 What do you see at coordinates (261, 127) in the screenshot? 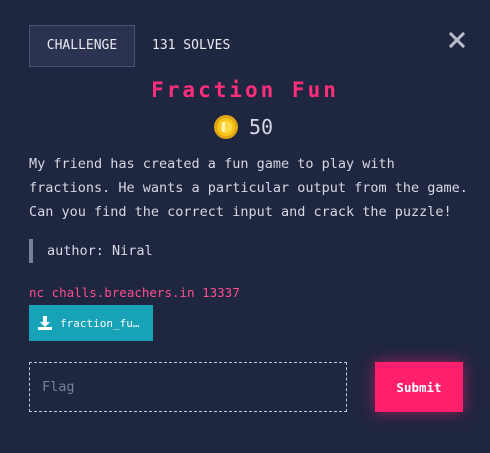
I see `points-value: 50` at bounding box center [261, 127].